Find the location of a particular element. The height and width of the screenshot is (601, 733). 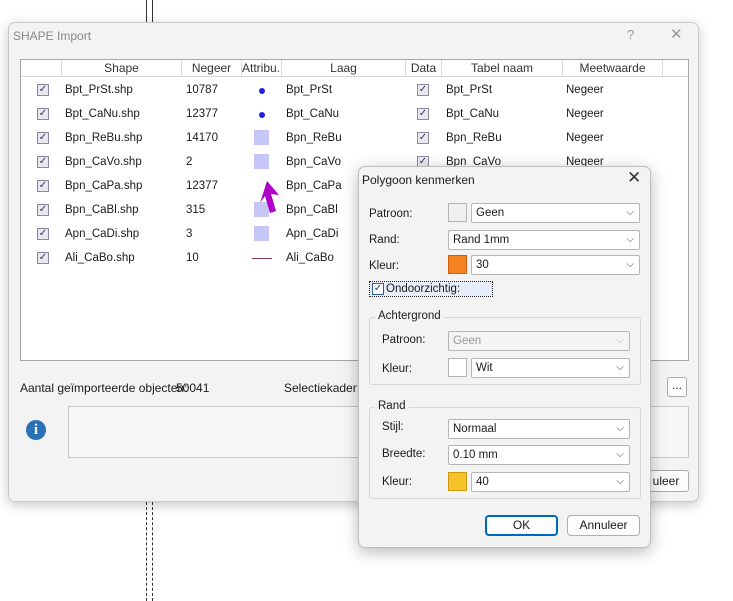

background-pattern-select: Geen ⌵ is located at coordinates (539, 341).